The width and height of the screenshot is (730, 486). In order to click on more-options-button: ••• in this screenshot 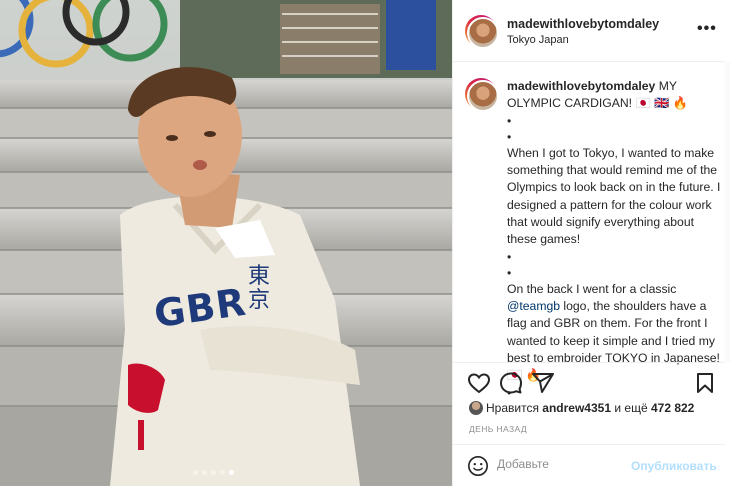, I will do `click(707, 29)`.